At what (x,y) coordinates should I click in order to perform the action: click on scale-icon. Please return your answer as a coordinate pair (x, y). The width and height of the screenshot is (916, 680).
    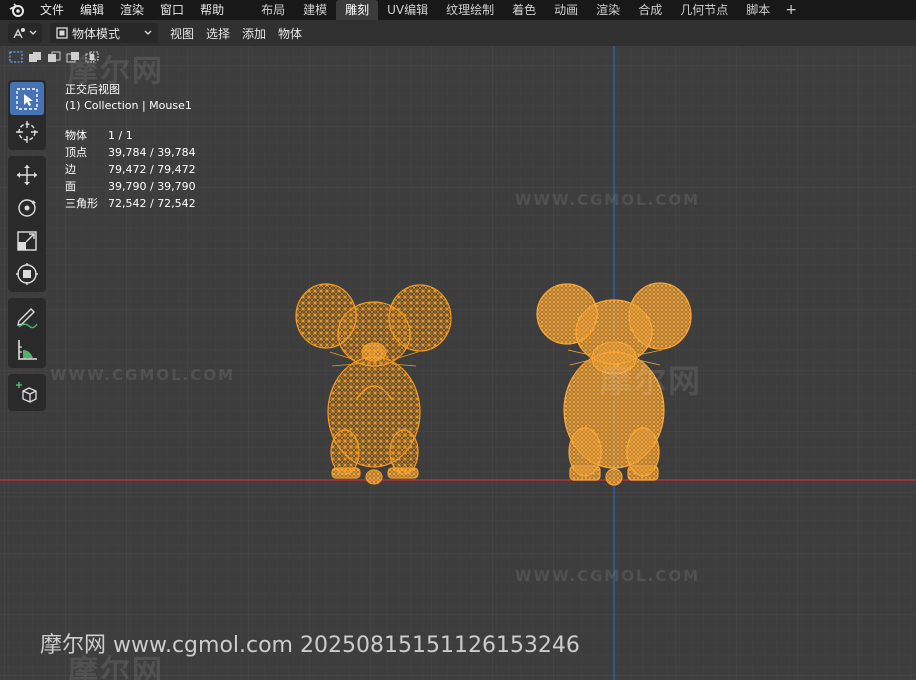
    Looking at the image, I should click on (27, 240).